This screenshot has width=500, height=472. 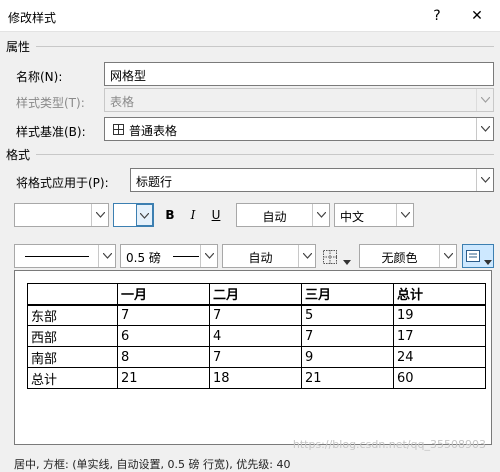 I want to click on preview-cell: 一月, so click(x=163, y=294).